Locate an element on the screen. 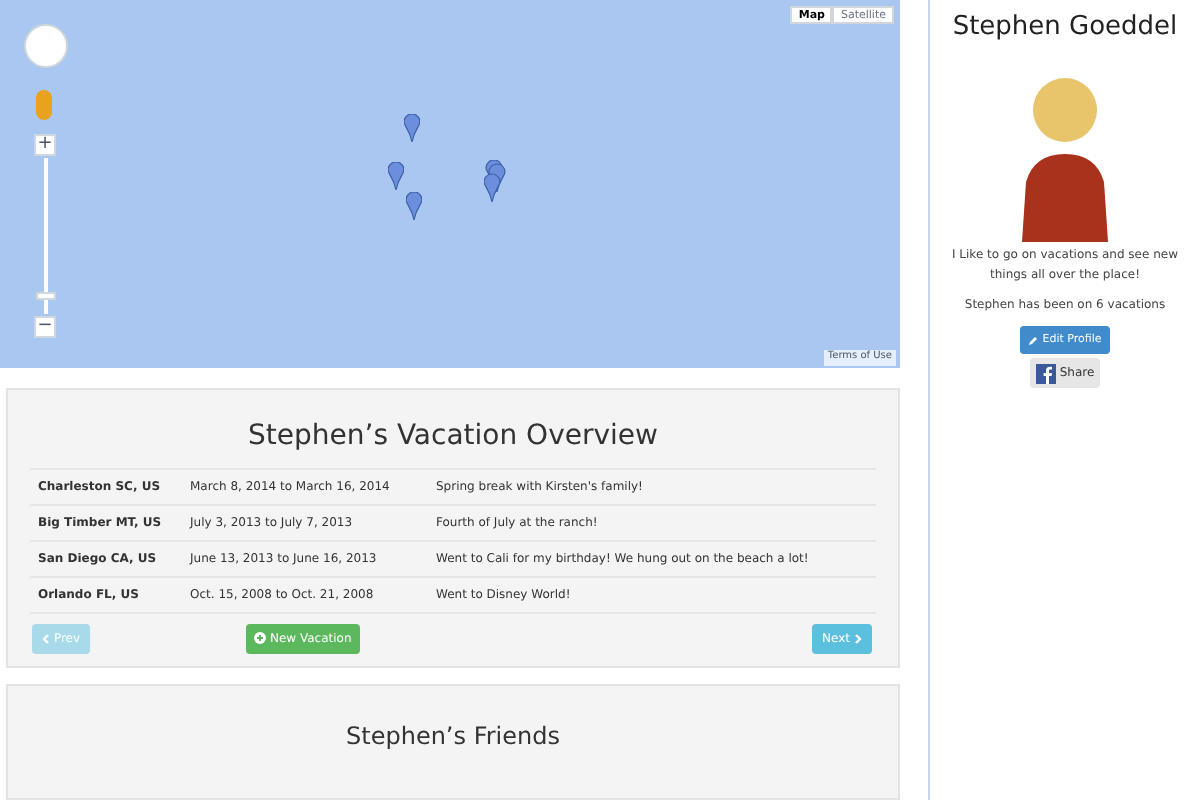  map-pin-cluster-icon is located at coordinates (495, 182).